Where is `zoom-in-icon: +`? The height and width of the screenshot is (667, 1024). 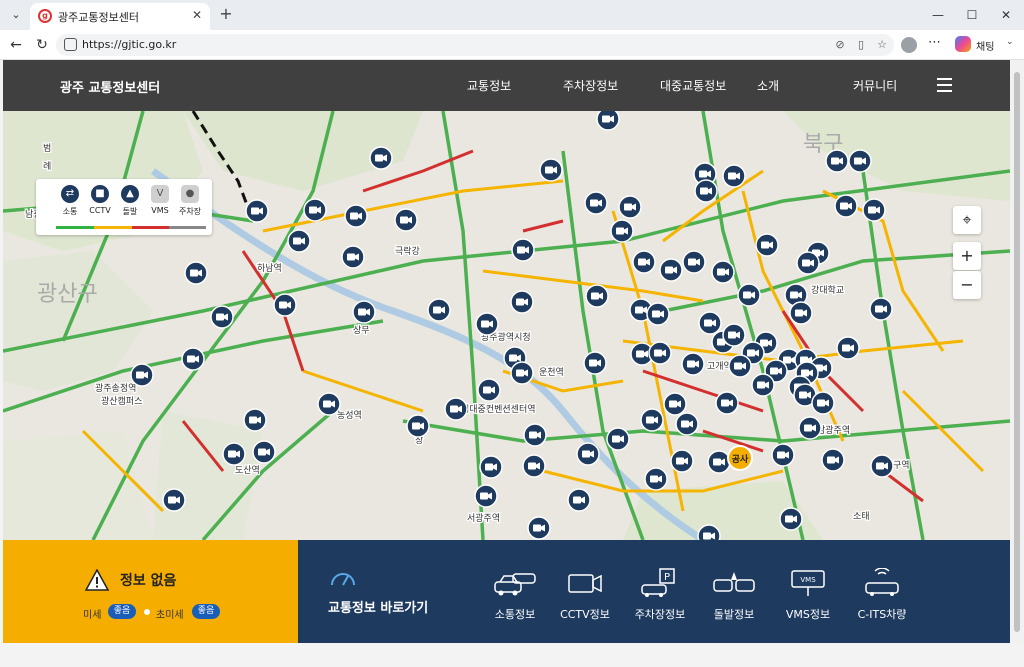 zoom-in-icon: + is located at coordinates (967, 256).